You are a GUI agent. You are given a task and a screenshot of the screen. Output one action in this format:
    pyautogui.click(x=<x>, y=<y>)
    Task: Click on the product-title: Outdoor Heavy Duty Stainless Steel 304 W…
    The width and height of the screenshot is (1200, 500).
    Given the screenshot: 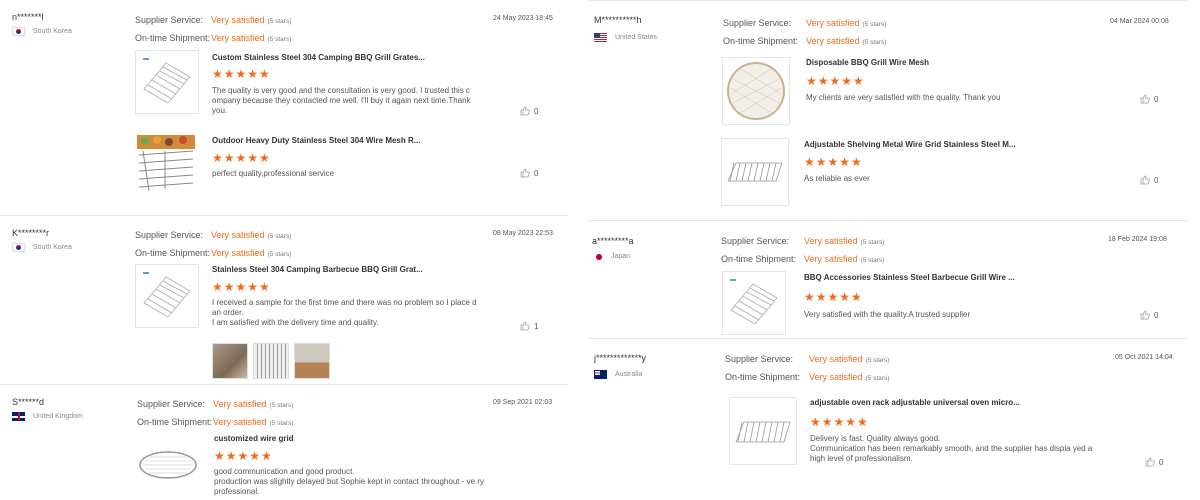 What is the action you would take?
    pyautogui.click(x=316, y=140)
    